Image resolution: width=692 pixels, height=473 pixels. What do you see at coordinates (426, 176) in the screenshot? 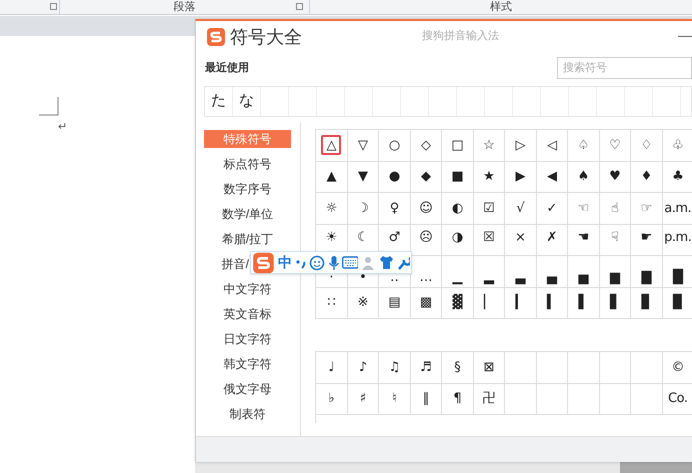
I see `symbol-cell: ◆` at bounding box center [426, 176].